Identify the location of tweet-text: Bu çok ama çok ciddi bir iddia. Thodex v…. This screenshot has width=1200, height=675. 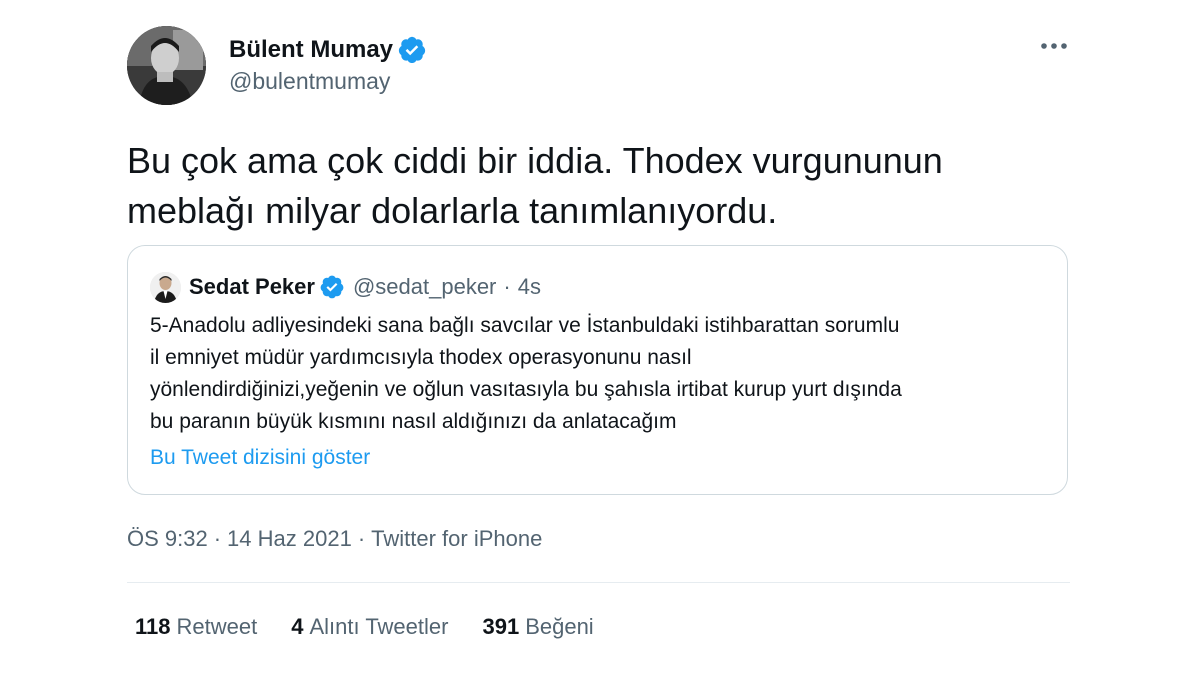
(602, 186).